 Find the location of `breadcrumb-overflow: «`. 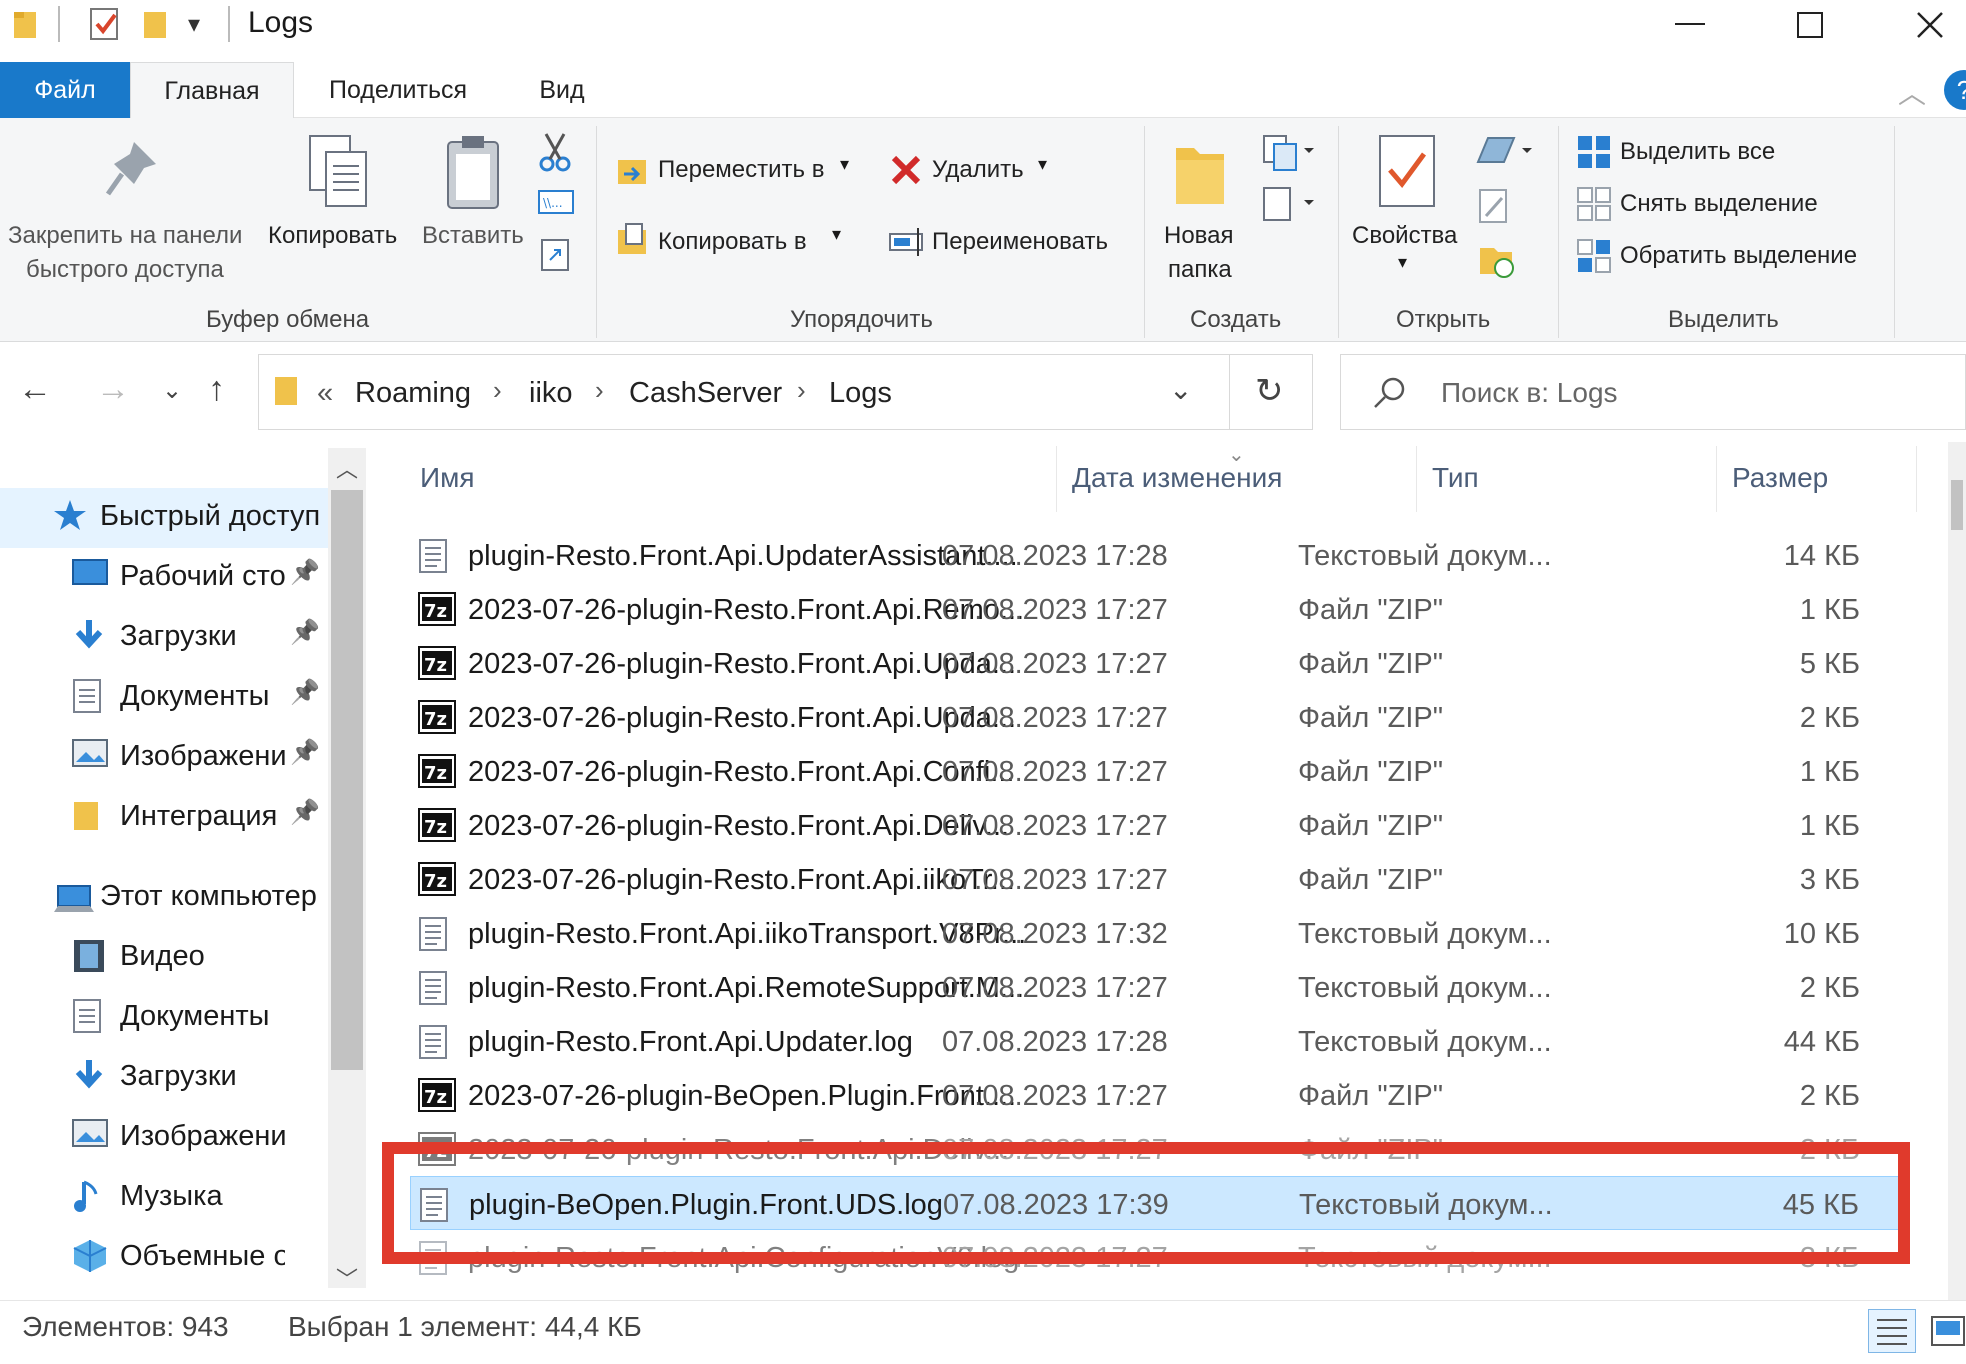

breadcrumb-overflow: « is located at coordinates (325, 393).